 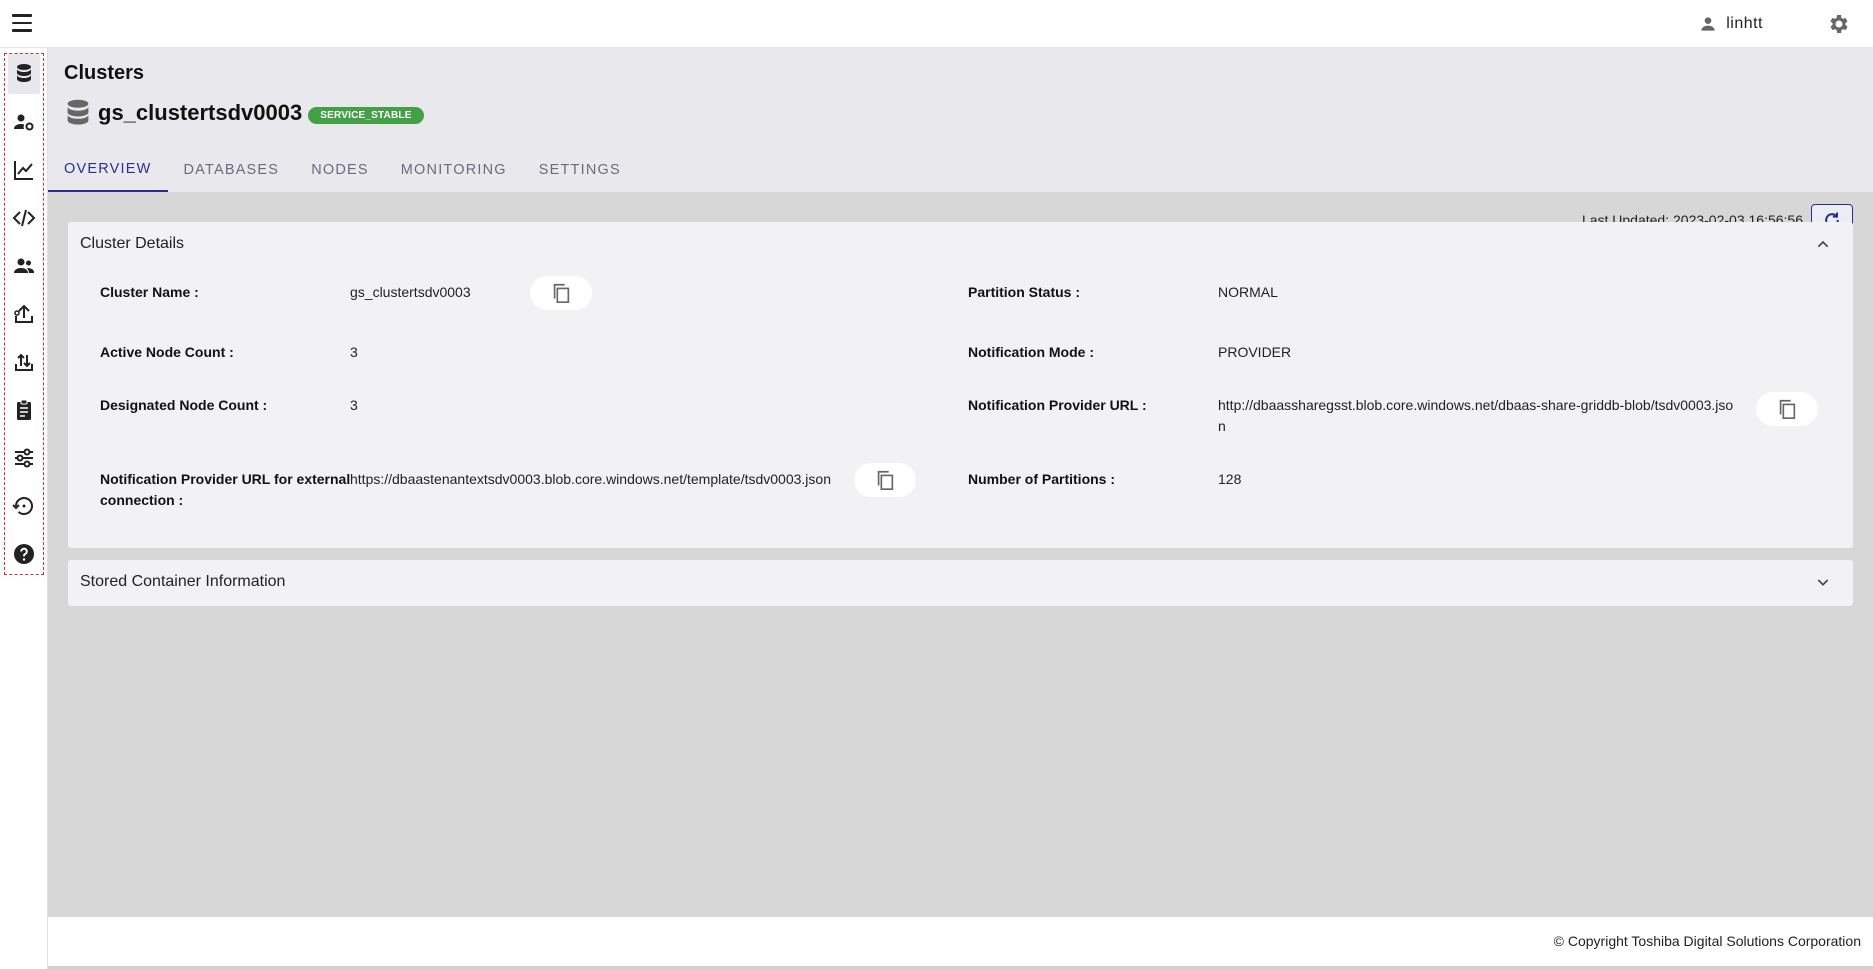 I want to click on sidebar-item-help, so click(x=24, y=554).